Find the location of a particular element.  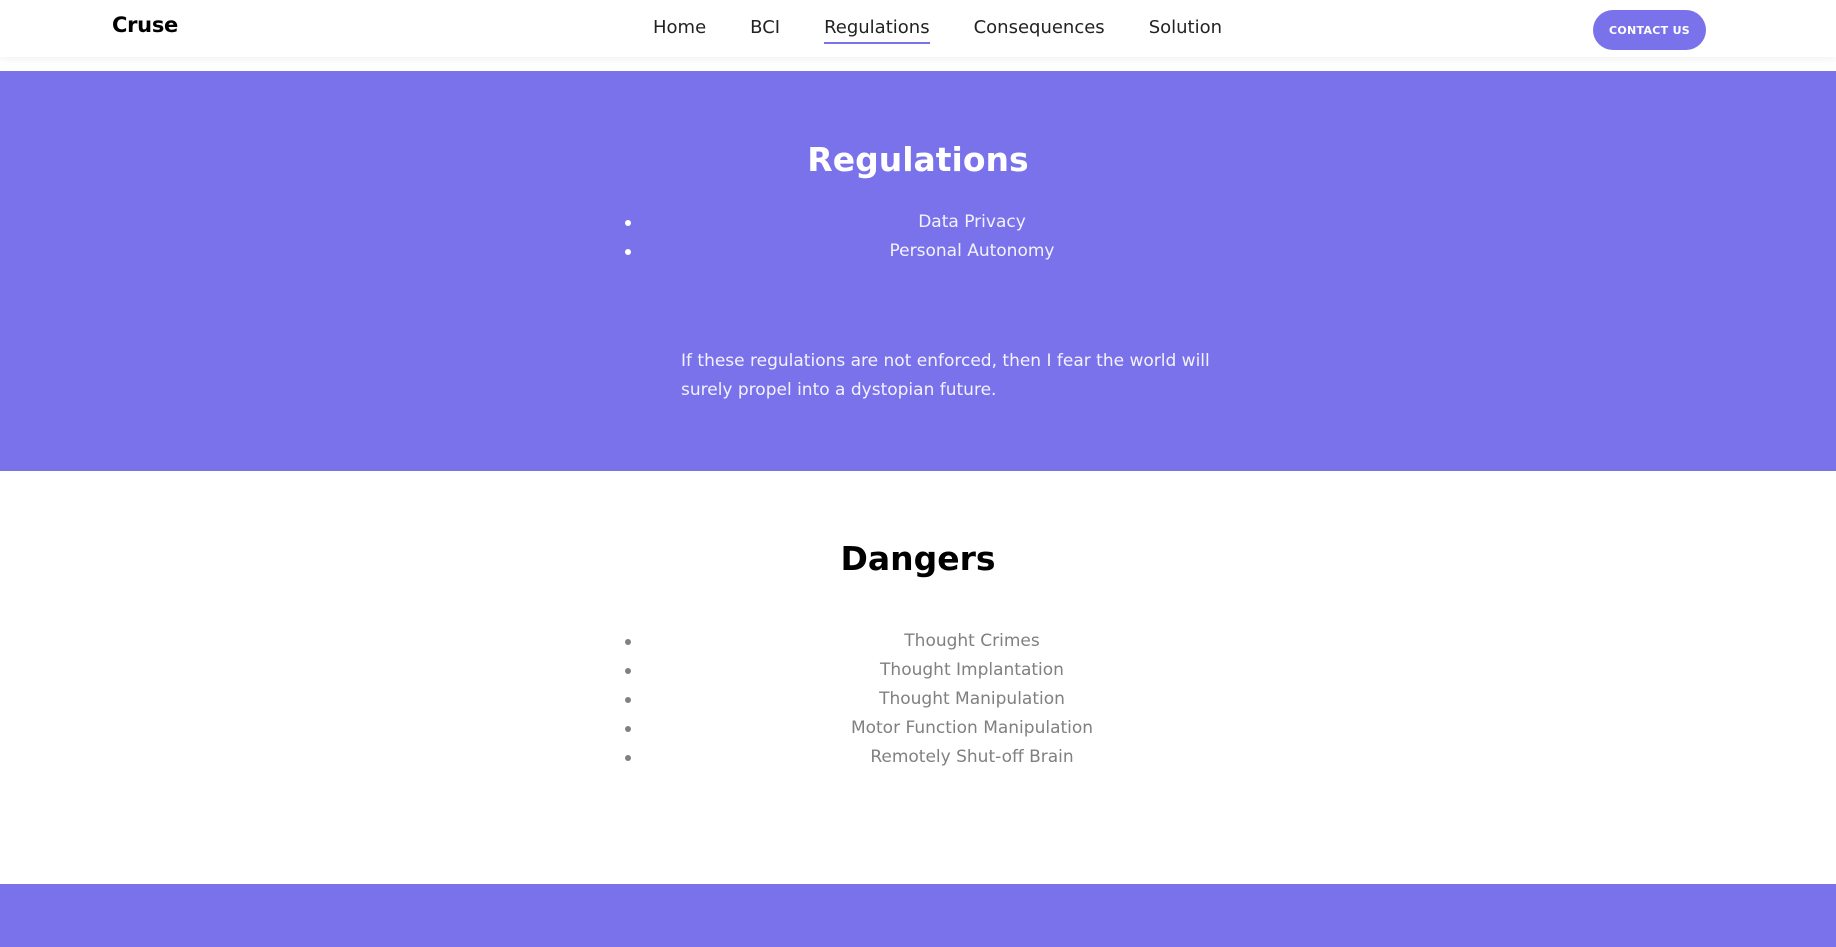

nav-link-bci: BCI is located at coordinates (765, 30).